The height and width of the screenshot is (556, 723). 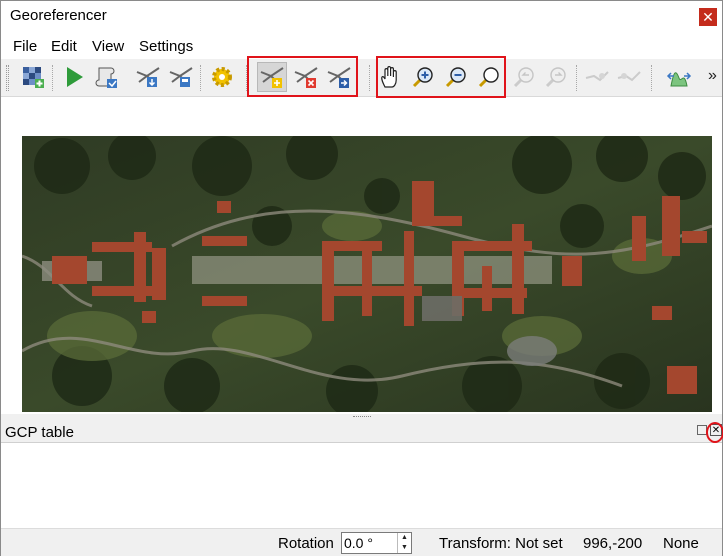 I want to click on splitter-grip, so click(x=362, y=417).